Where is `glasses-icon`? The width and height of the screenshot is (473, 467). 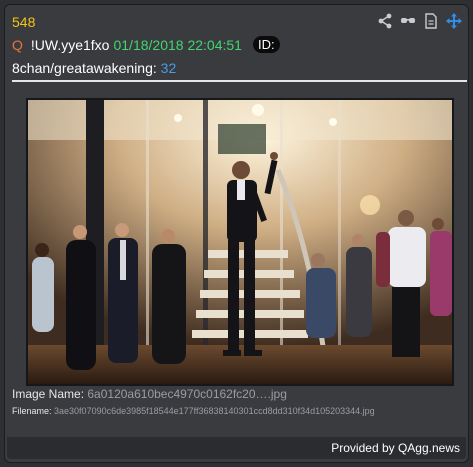 glasses-icon is located at coordinates (408, 21).